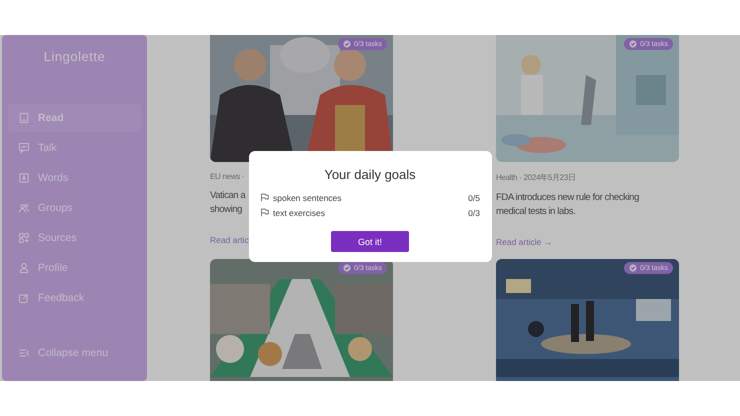 This screenshot has width=740, height=416. I want to click on goal-label: text exercises, so click(299, 213).